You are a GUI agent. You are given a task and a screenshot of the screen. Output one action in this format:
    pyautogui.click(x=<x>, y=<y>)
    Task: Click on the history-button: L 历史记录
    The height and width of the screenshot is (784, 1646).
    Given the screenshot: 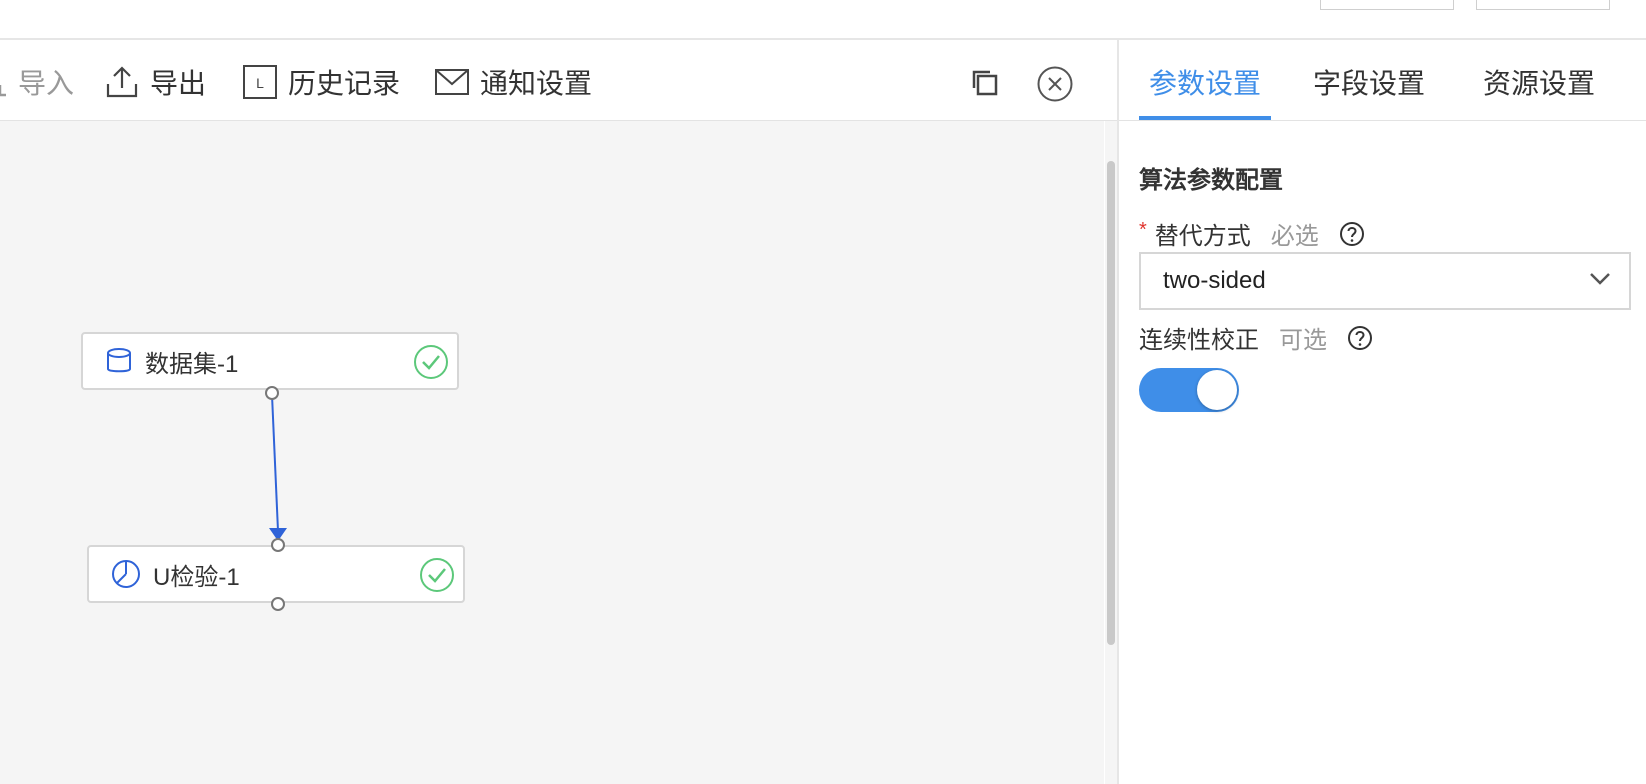 What is the action you would take?
    pyautogui.click(x=321, y=82)
    